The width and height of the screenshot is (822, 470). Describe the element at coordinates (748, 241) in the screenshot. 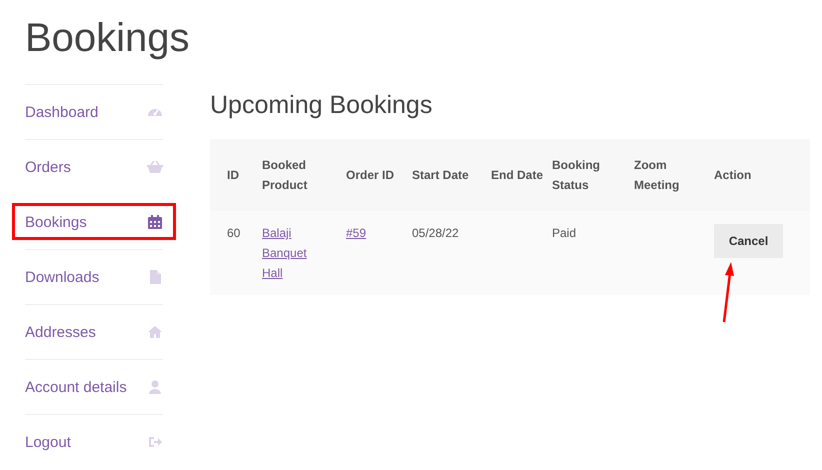

I see `cancel-button: Cancel` at that location.